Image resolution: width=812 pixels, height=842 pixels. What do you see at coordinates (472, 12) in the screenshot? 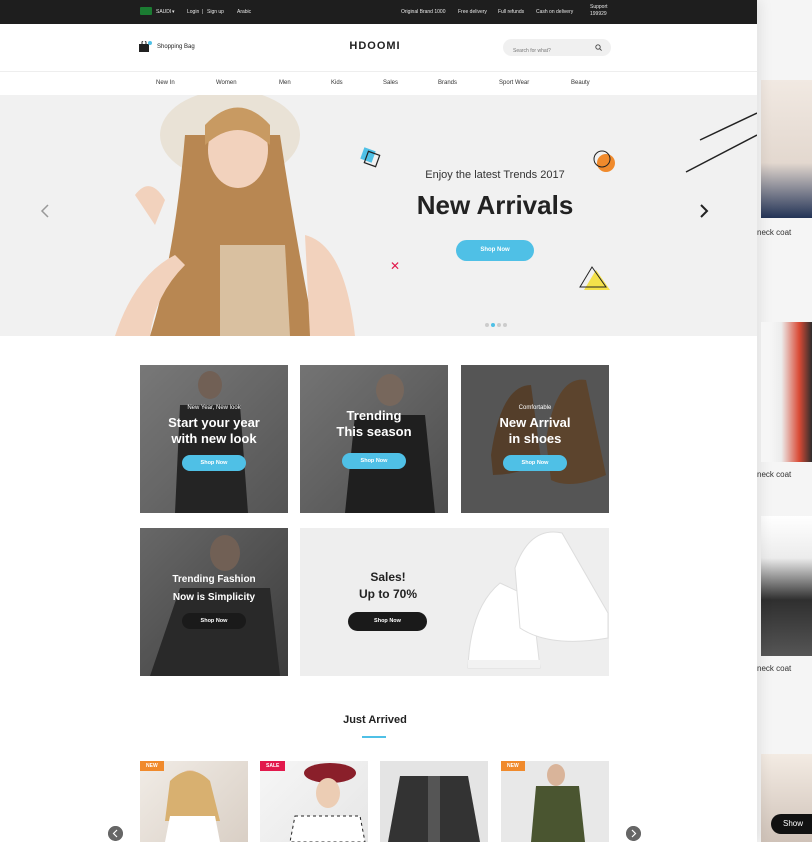
I see `free-delivery-text: Free delivery` at bounding box center [472, 12].